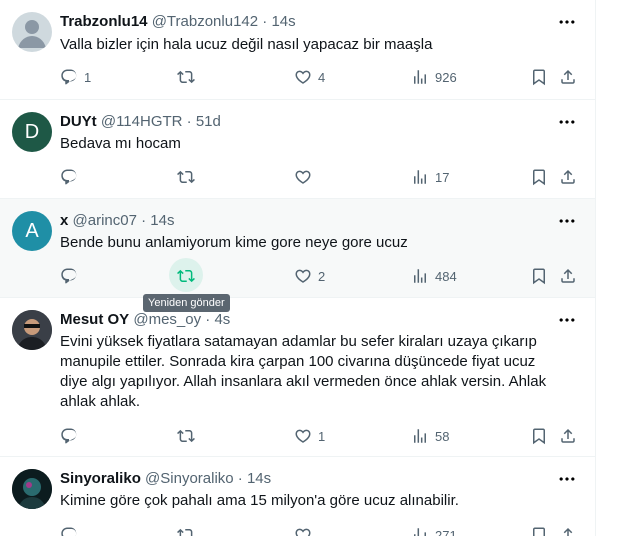 This screenshot has height=536, width=617. Describe the element at coordinates (309, 436) in the screenshot. I see `like-button: 1` at that location.